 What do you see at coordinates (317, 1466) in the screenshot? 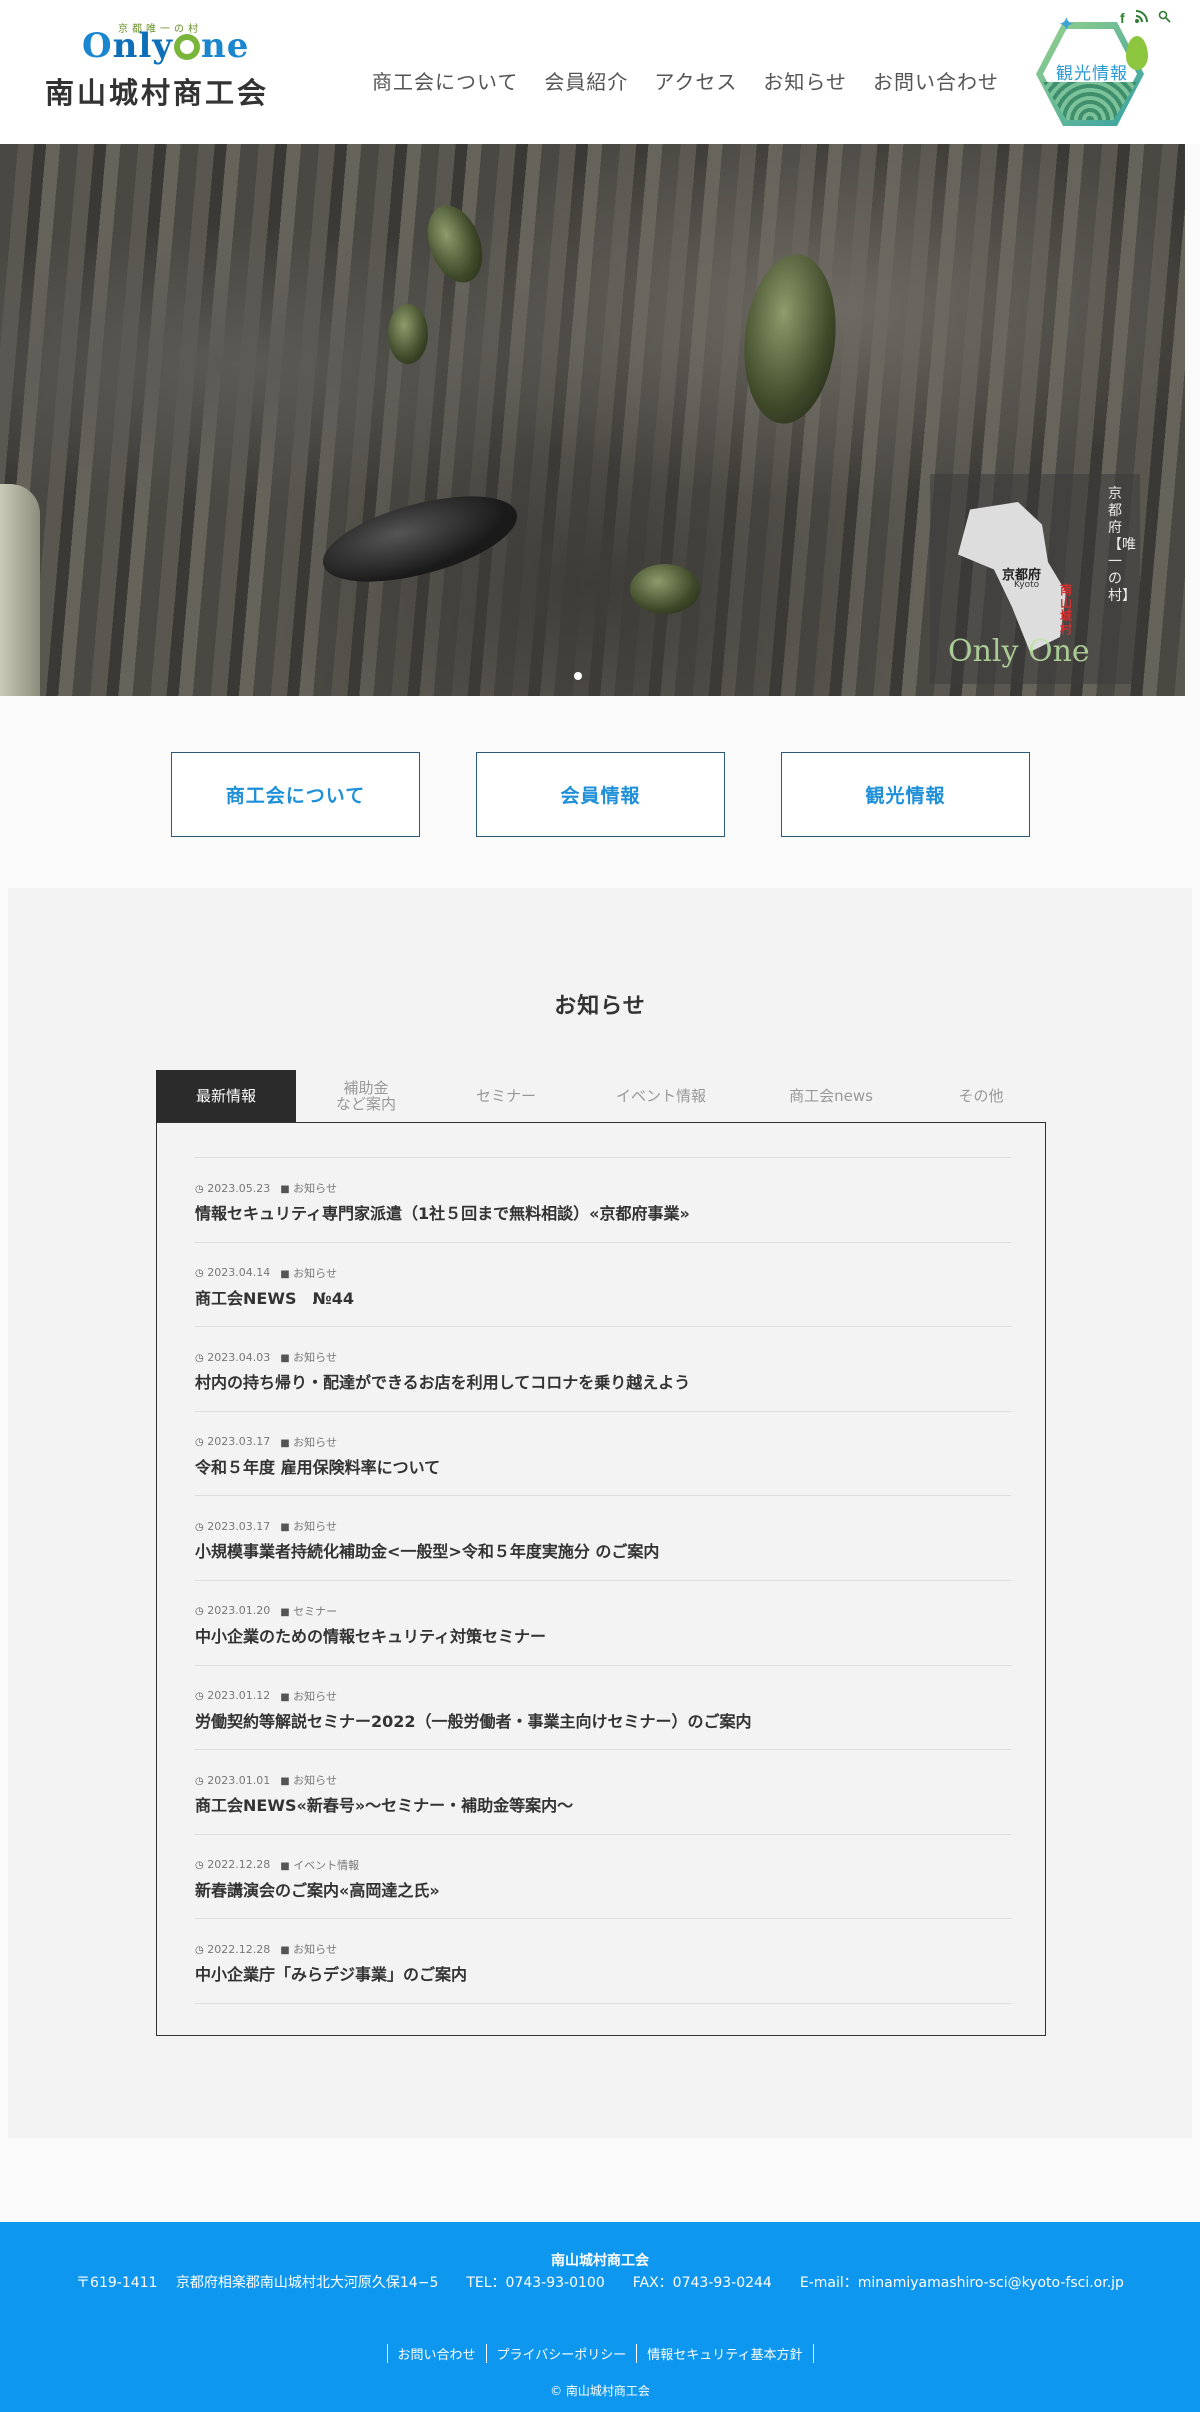
I see `news-title: 令和５年度 雇用保険料率について` at bounding box center [317, 1466].